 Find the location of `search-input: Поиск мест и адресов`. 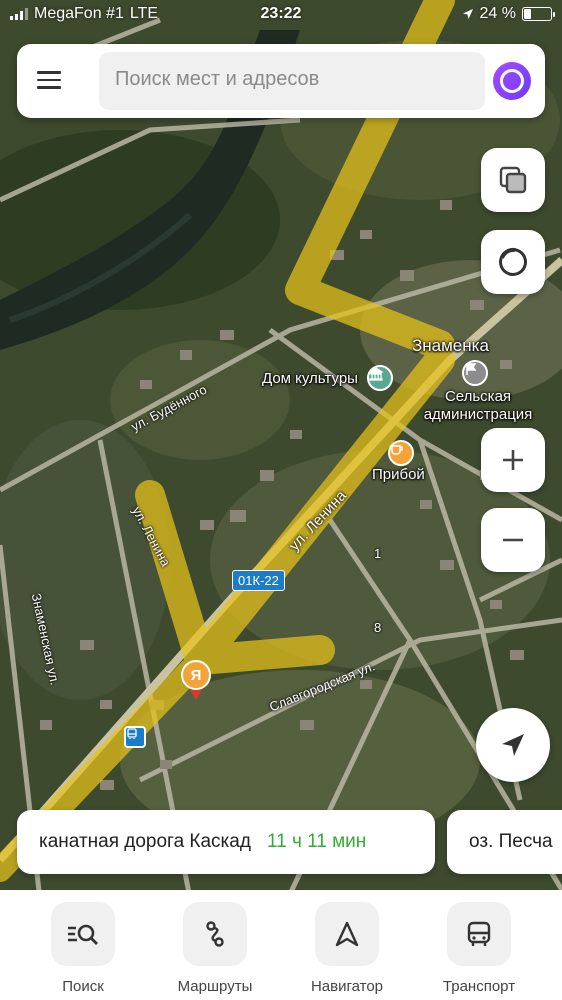

search-input: Поиск мест и адресов is located at coordinates (292, 81).